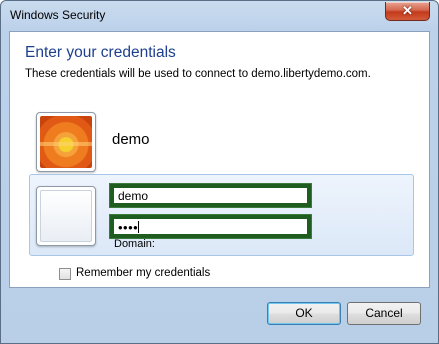 The height and width of the screenshot is (344, 439). Describe the element at coordinates (210, 195) in the screenshot. I see `username-field: demo` at that location.